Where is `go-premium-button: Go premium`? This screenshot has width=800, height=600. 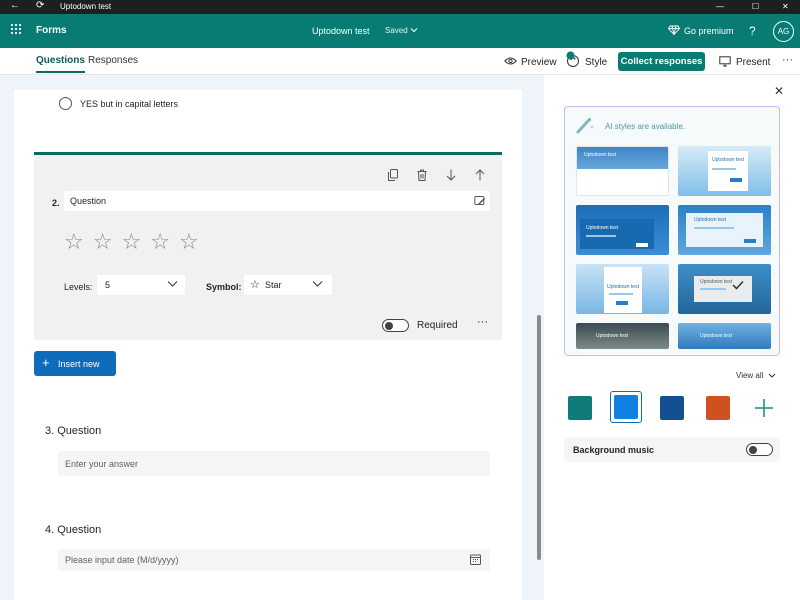 go-premium-button: Go premium is located at coordinates (709, 31).